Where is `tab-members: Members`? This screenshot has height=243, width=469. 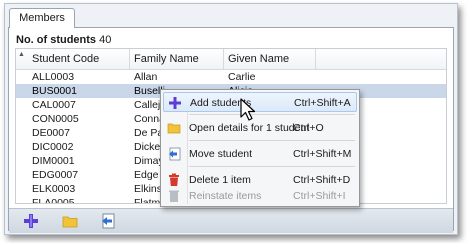
tab-members: Members is located at coordinates (42, 18).